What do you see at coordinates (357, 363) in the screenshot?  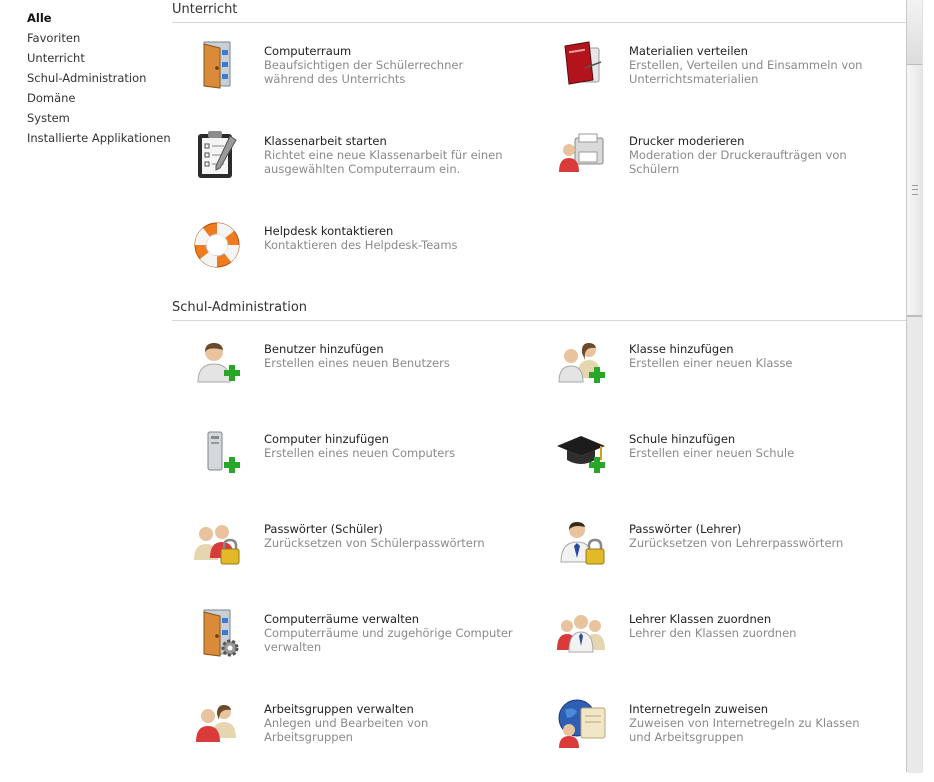 I see `module-description: Erstellen eines neuen Benutzers` at bounding box center [357, 363].